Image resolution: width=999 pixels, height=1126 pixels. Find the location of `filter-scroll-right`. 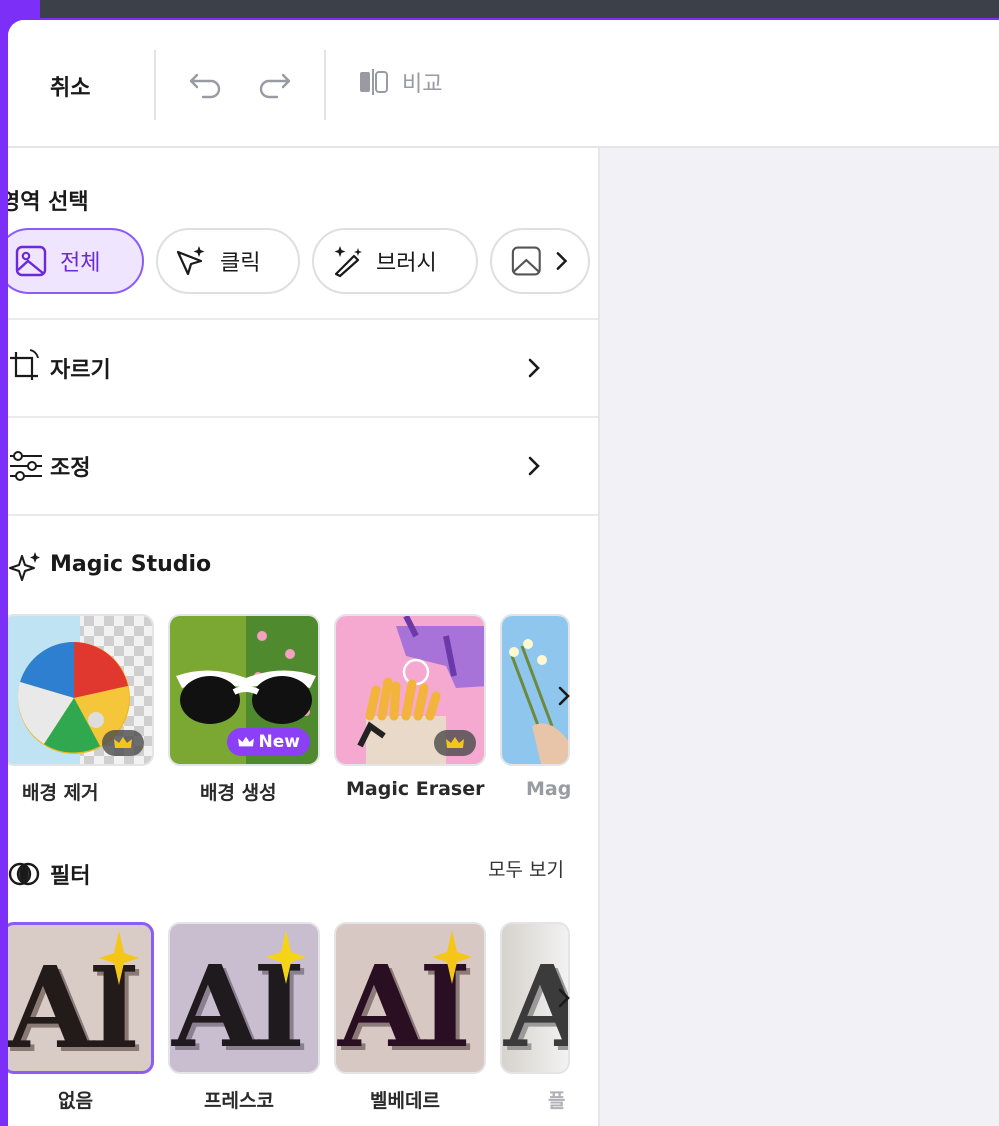

filter-scroll-right is located at coordinates (564, 998).